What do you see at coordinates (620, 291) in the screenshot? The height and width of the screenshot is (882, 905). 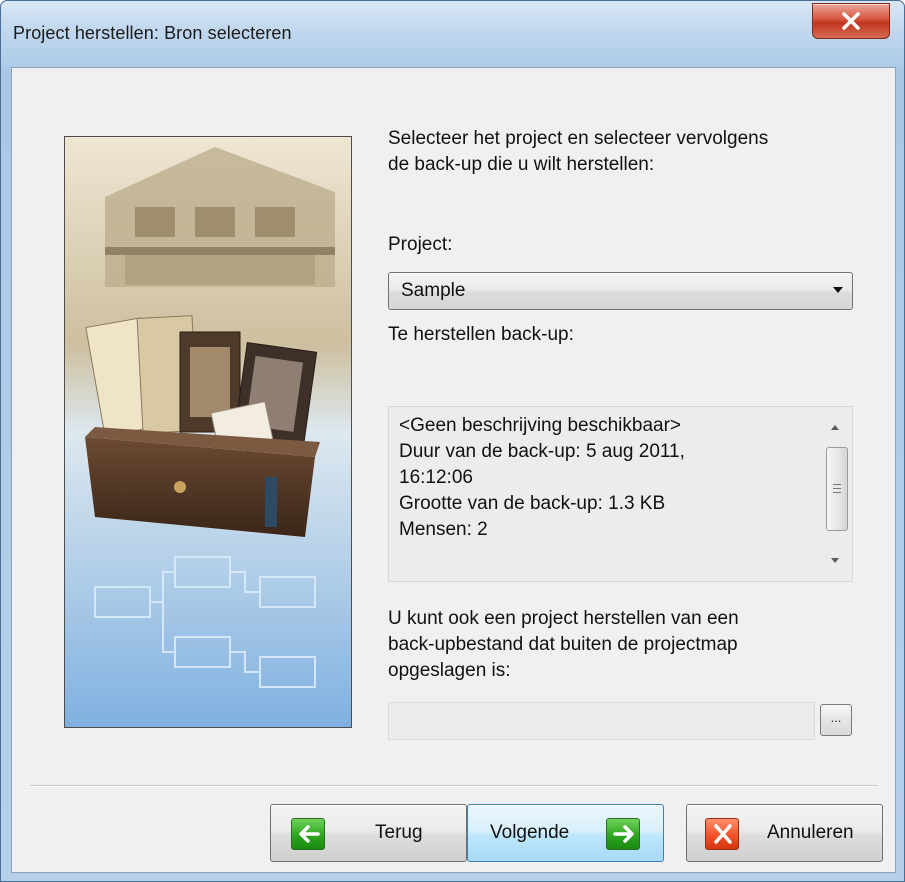 I see `project-dropdown: Sample` at bounding box center [620, 291].